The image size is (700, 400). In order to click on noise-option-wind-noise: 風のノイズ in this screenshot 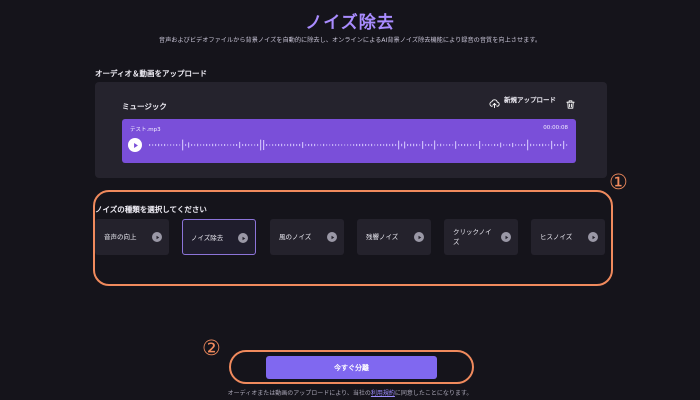, I will do `click(307, 237)`.